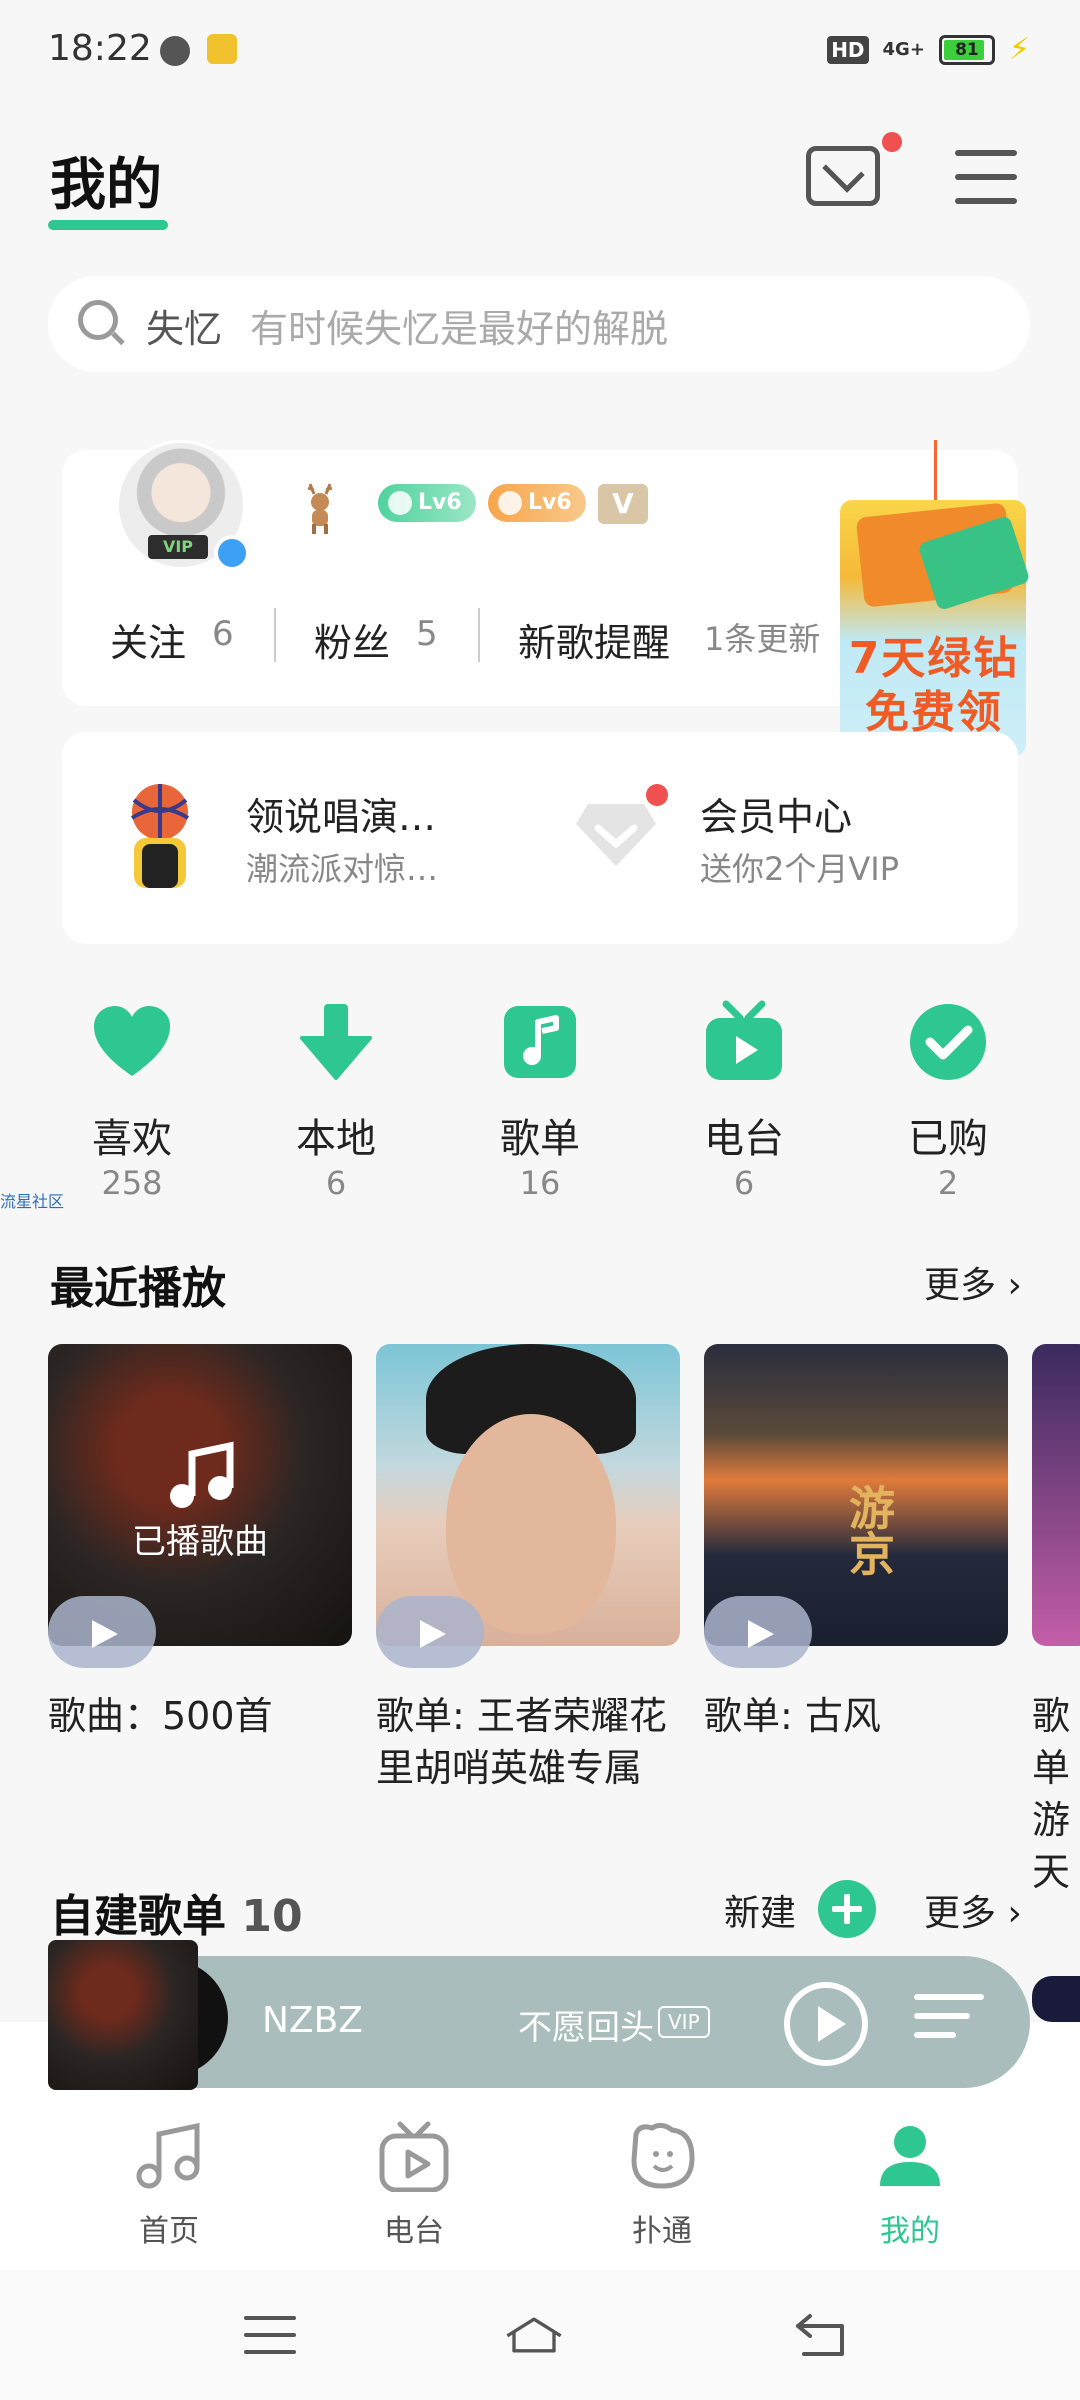 The image size is (1080, 2400). What do you see at coordinates (132, 1135) in the screenshot?
I see `likes-label: 喜欢` at bounding box center [132, 1135].